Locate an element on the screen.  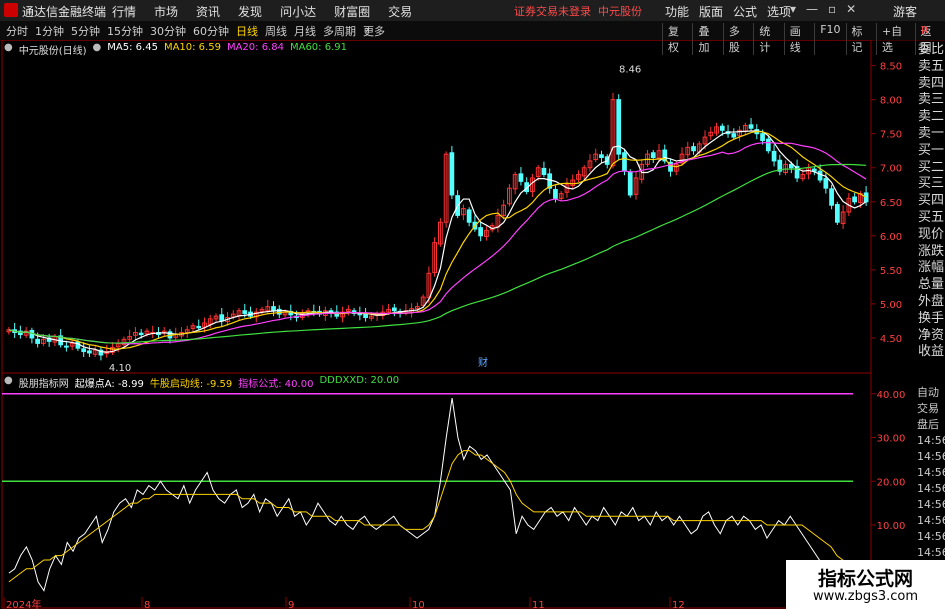
right-menu-item-2: 公式 is located at coordinates (745, 11).